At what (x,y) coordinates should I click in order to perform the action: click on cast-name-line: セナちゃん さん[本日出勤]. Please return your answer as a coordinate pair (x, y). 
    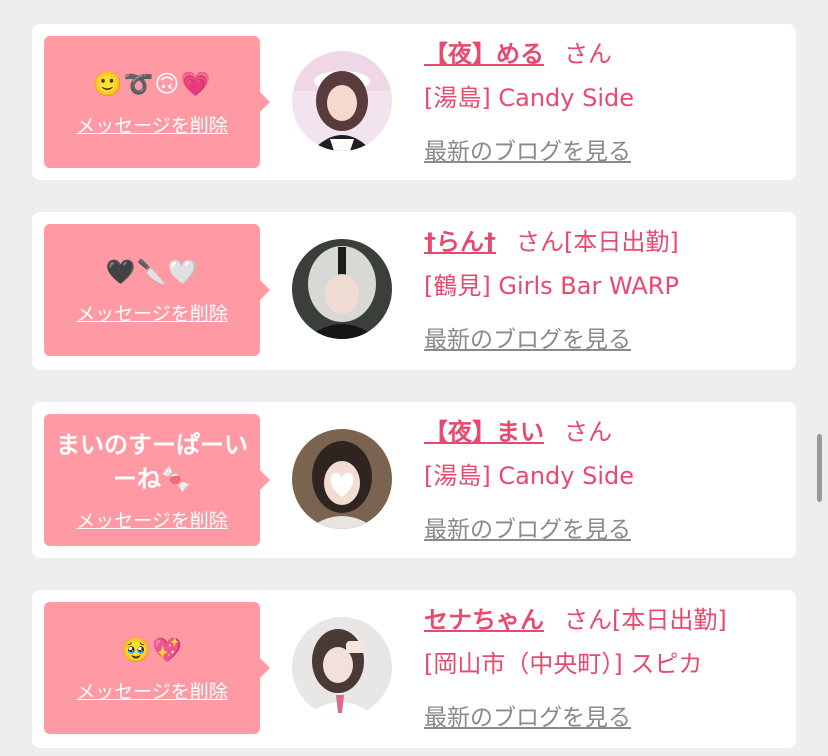
    Looking at the image, I should click on (604, 620).